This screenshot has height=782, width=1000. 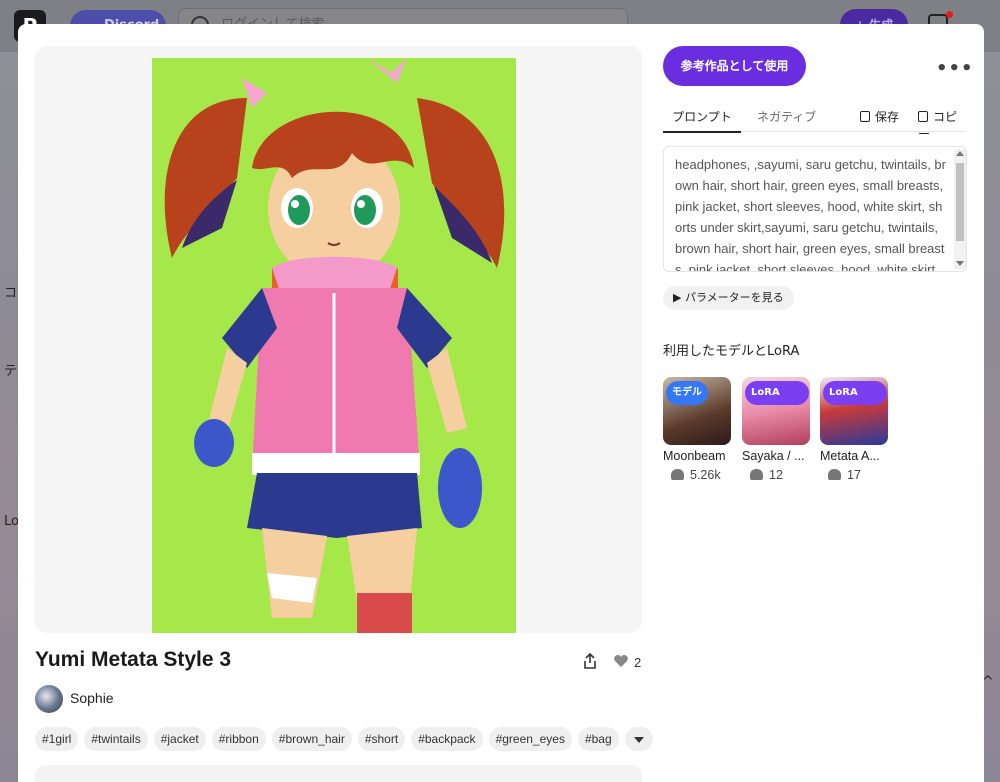 I want to click on model-card-metata: LoRA Metata A... 17, so click(x=855, y=429).